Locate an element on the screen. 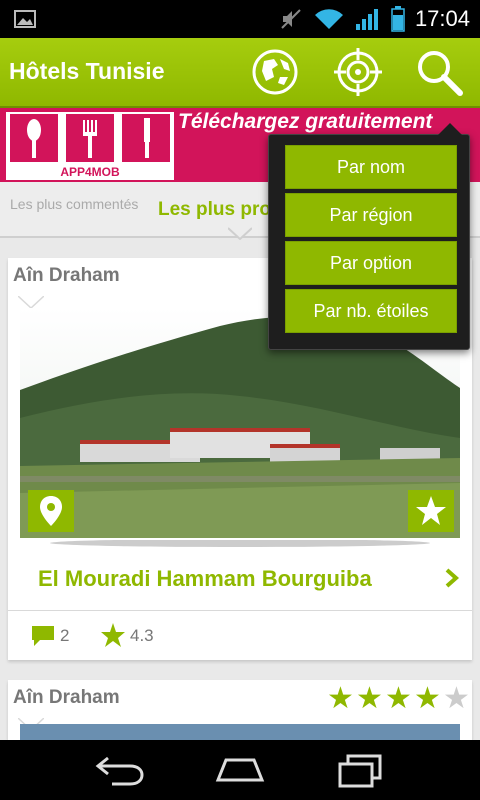 The width and height of the screenshot is (480, 800). action-bar: Hôtels Tunisie is located at coordinates (240, 73).